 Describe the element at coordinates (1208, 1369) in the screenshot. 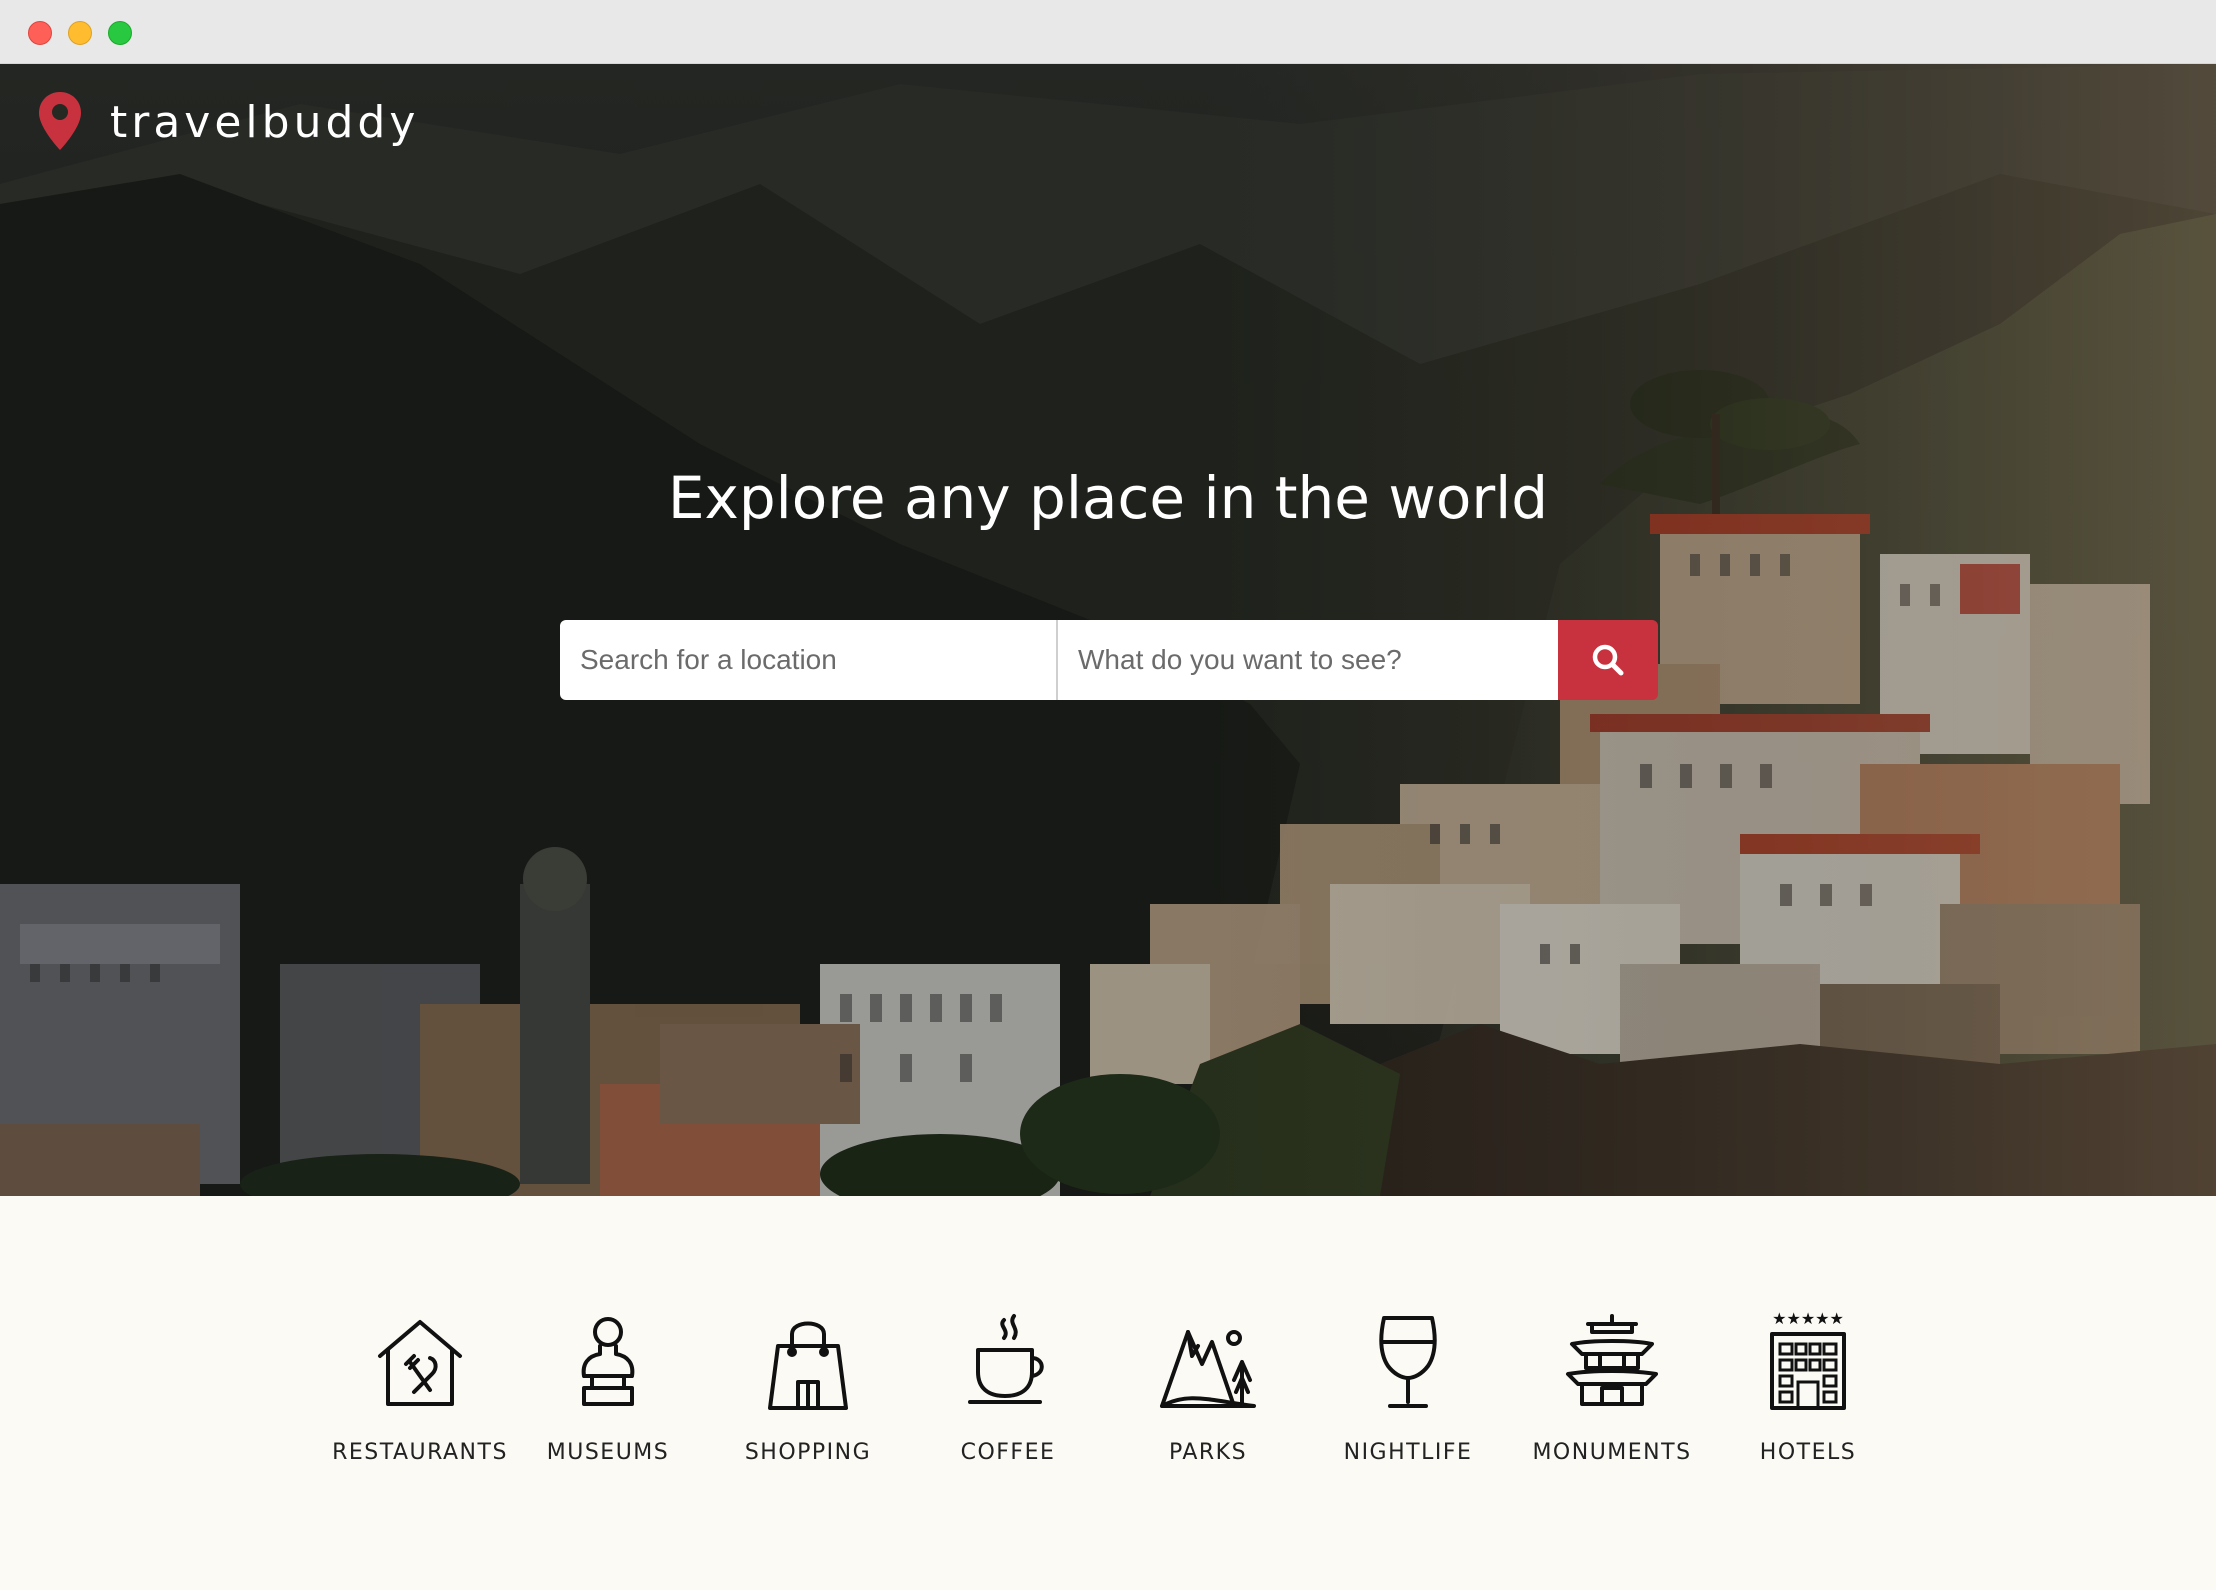

I see `mountains-trees-icon` at that location.